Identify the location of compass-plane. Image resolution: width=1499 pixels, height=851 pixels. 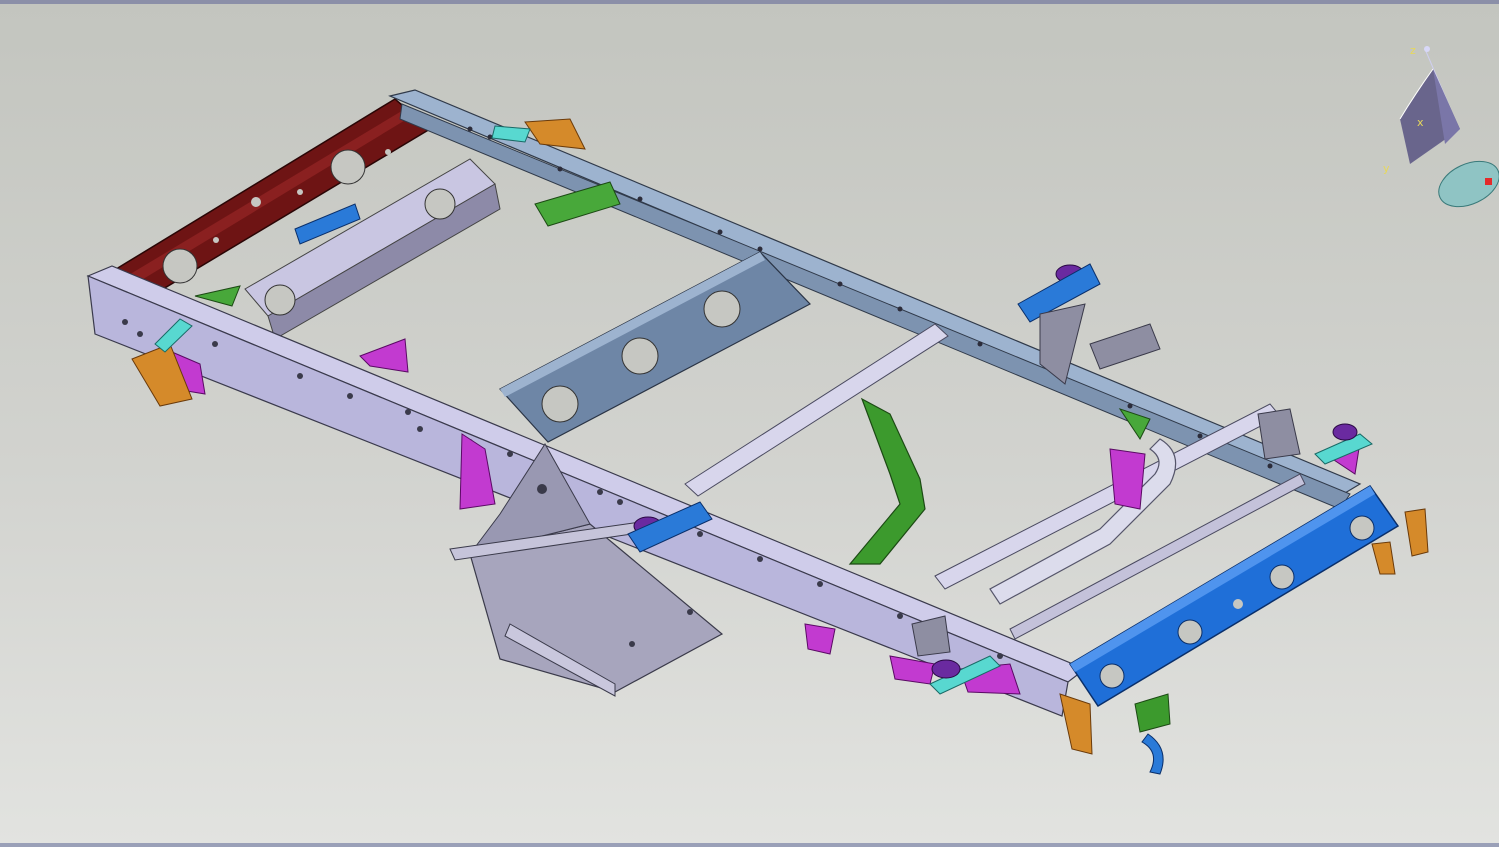
(1429, 116).